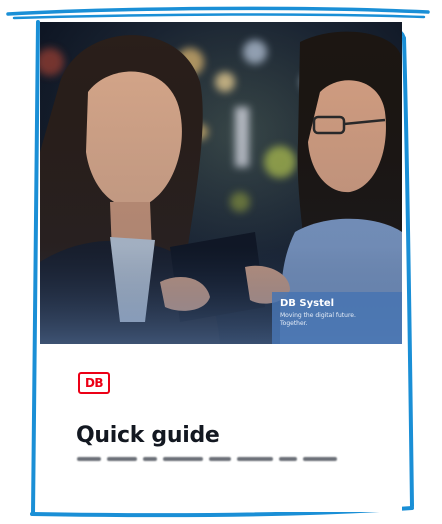 The width and height of the screenshot is (442, 524). What do you see at coordinates (148, 435) in the screenshot?
I see `brochure-title: Quick guide` at bounding box center [148, 435].